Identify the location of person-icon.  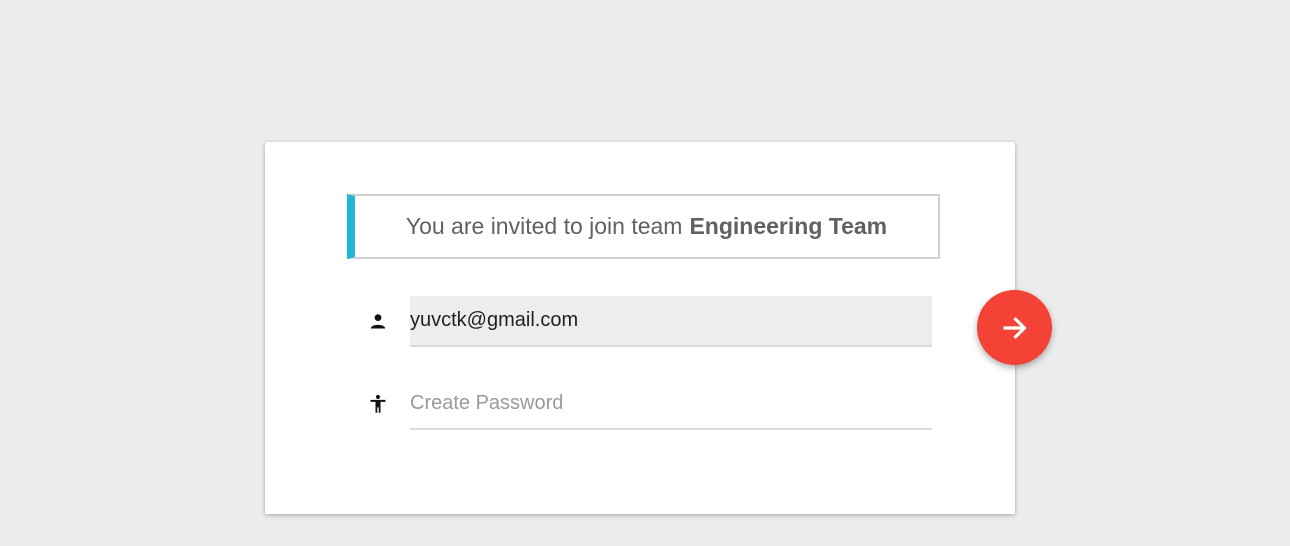
(378, 321).